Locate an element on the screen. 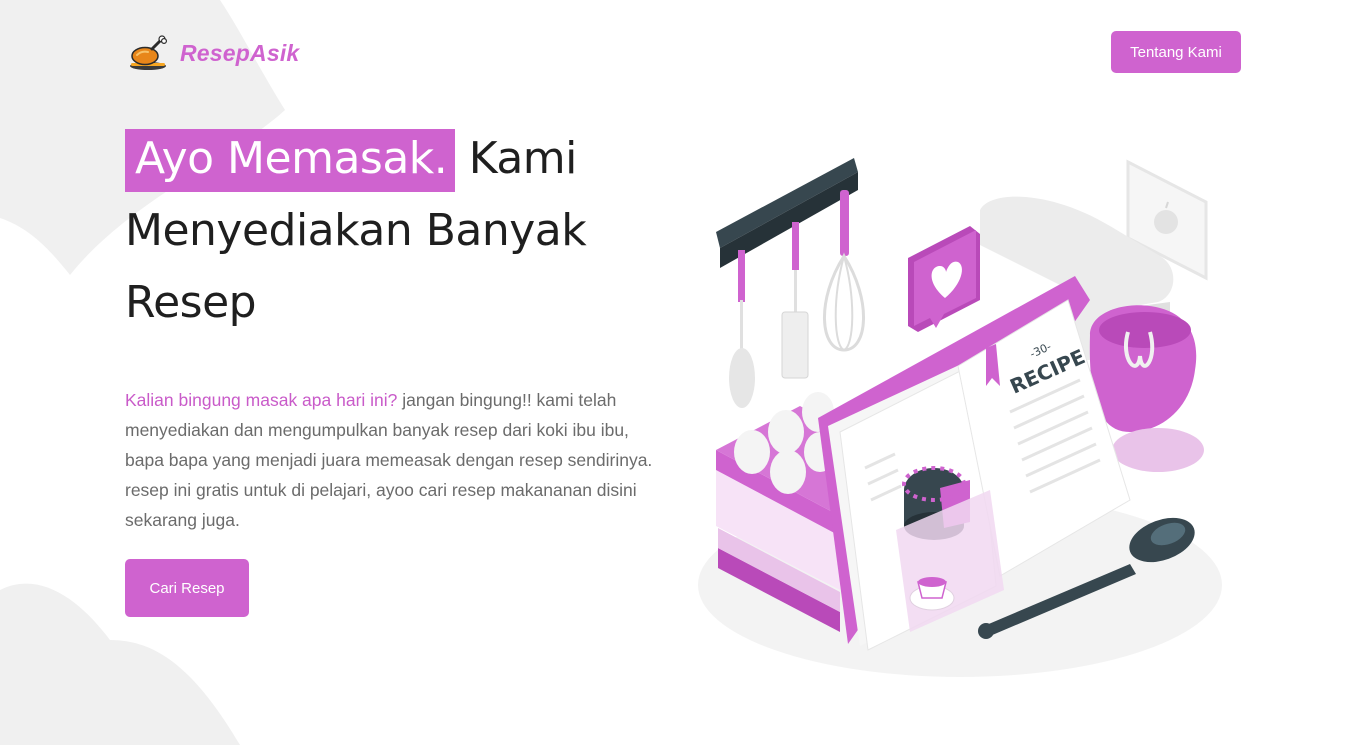 This screenshot has width=1366, height=745. find-recipe-button: Cari Resep is located at coordinates (187, 588).